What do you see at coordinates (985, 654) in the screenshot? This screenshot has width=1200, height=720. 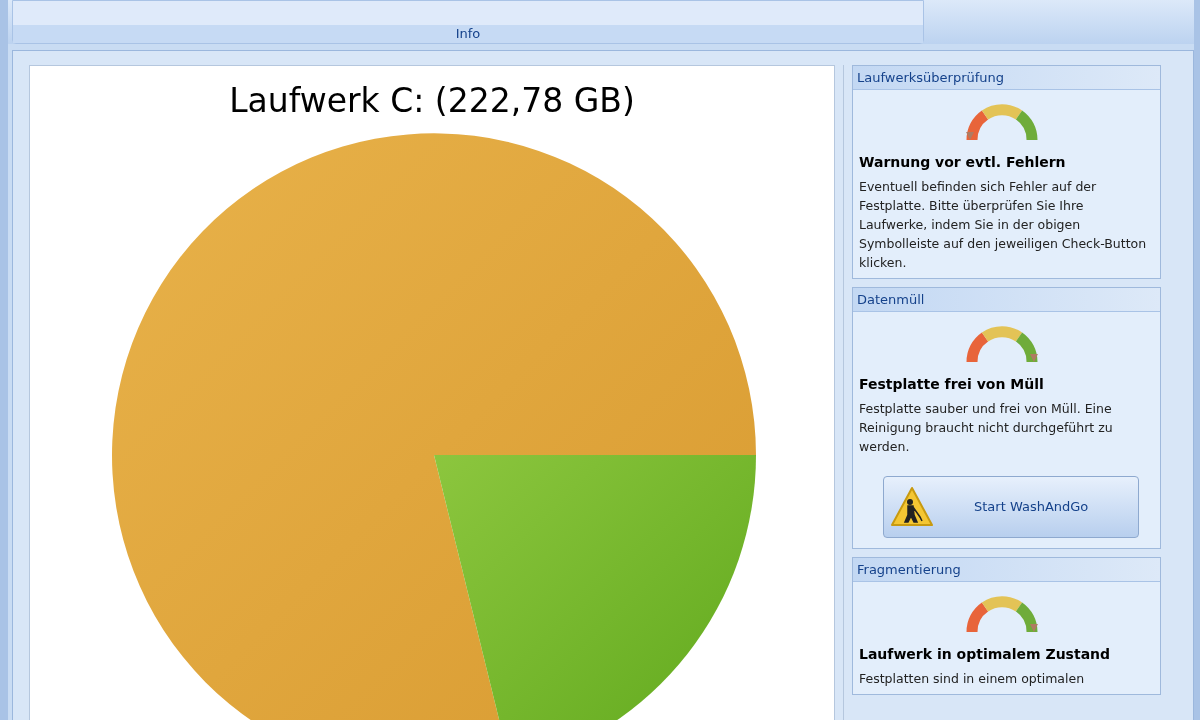 I see `status-heading: Laufwerk in optimalem Zustand` at bounding box center [985, 654].